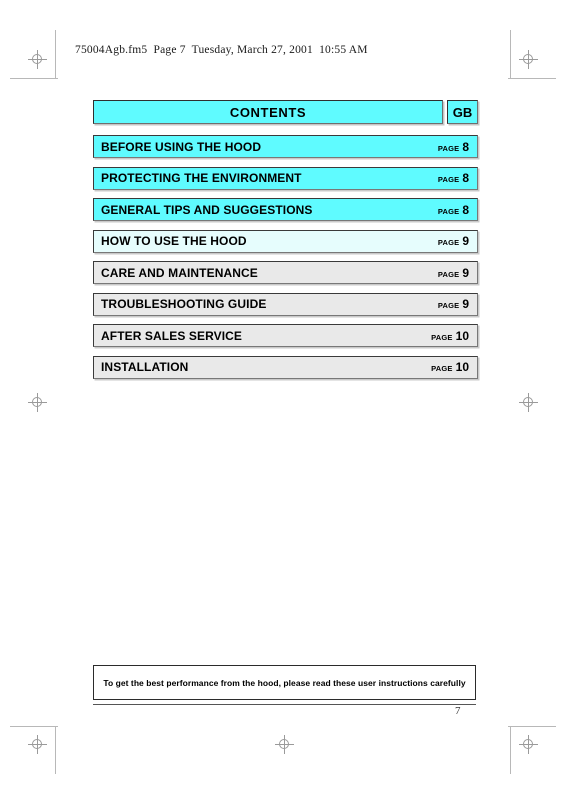 The width and height of the screenshot is (565, 800). I want to click on registration-mark-top-left, so click(37, 59).